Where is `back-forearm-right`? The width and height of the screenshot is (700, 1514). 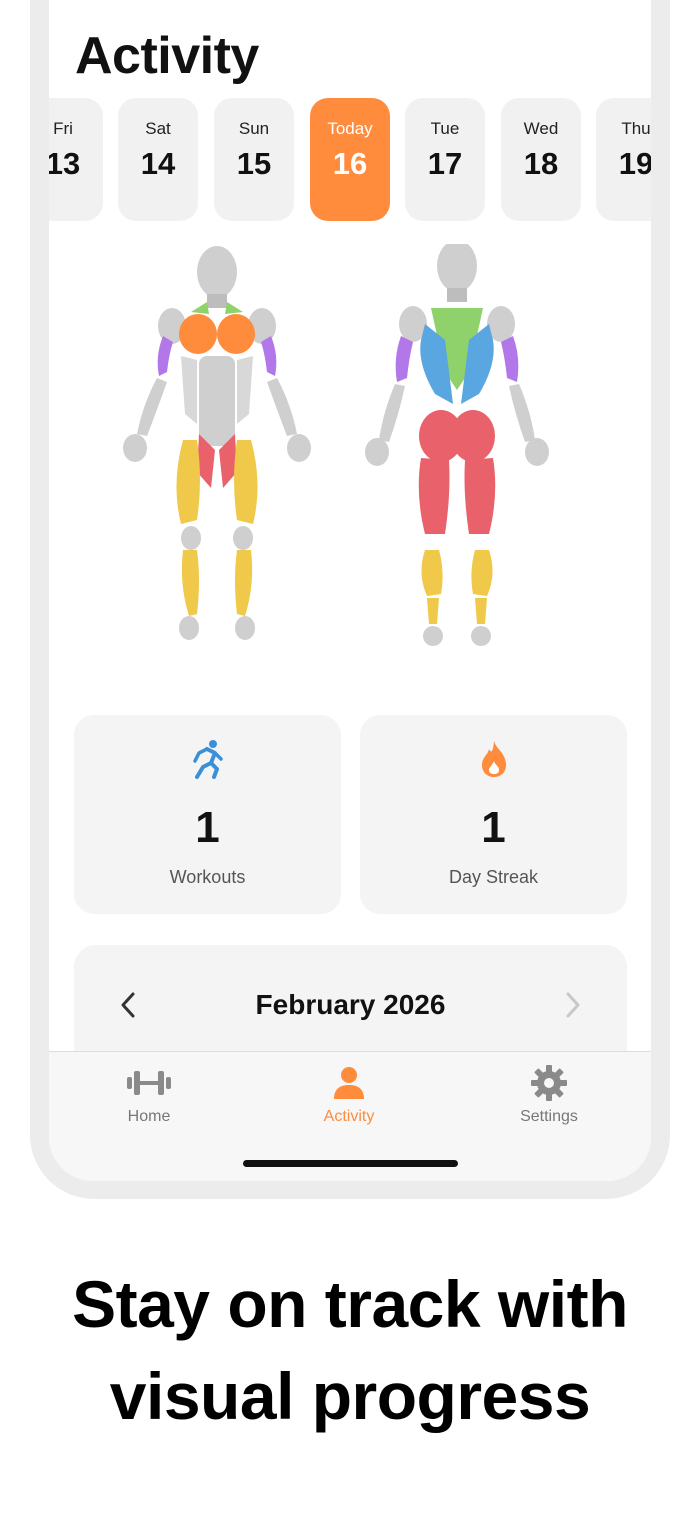
back-forearm-right is located at coordinates (522, 413).